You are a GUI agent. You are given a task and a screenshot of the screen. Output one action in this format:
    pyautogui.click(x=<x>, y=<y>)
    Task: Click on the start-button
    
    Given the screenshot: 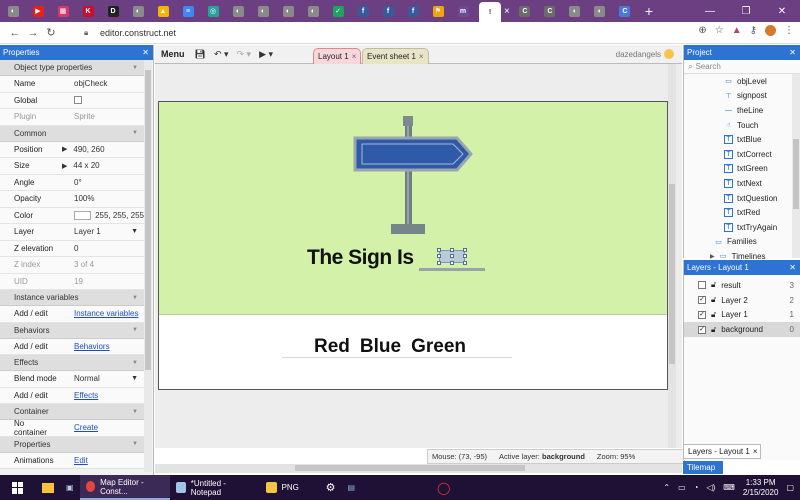 What is the action you would take?
    pyautogui.click(x=18, y=487)
    